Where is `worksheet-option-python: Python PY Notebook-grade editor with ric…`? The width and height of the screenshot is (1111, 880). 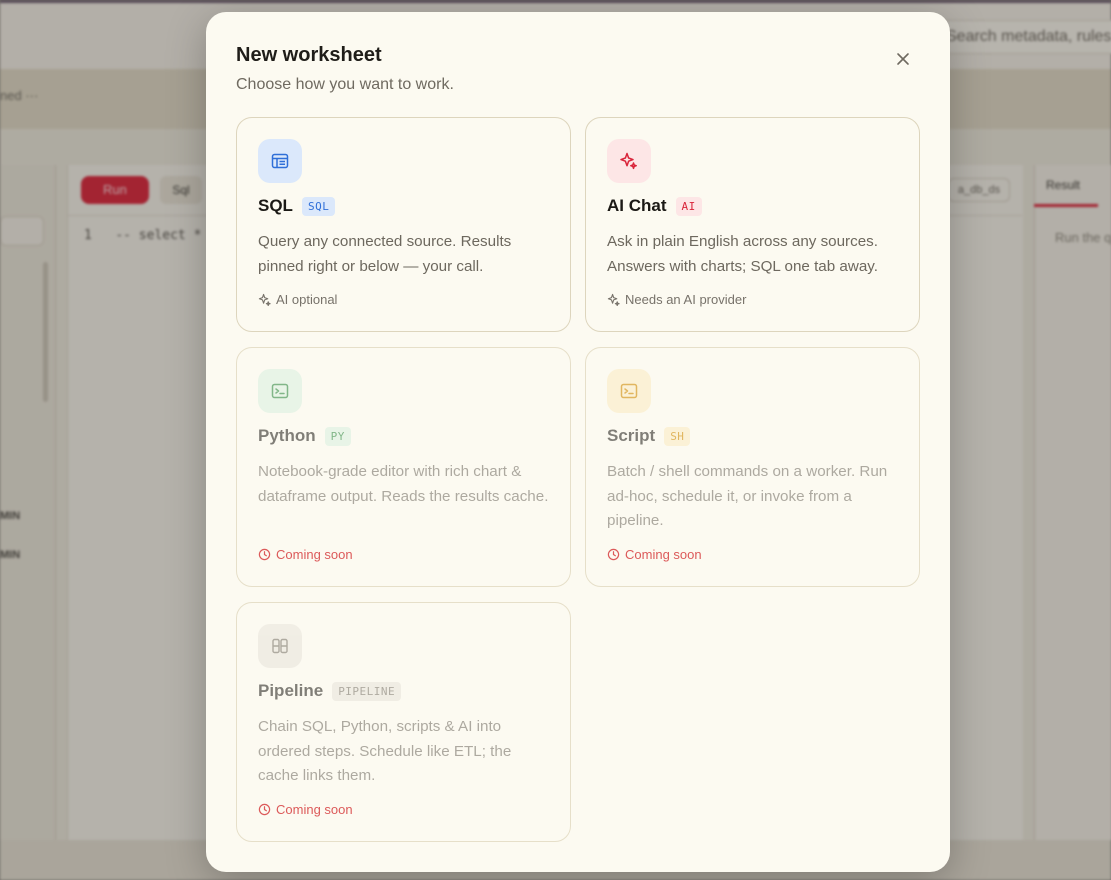 worksheet-option-python: Python PY Notebook-grade editor with ric… is located at coordinates (403, 467).